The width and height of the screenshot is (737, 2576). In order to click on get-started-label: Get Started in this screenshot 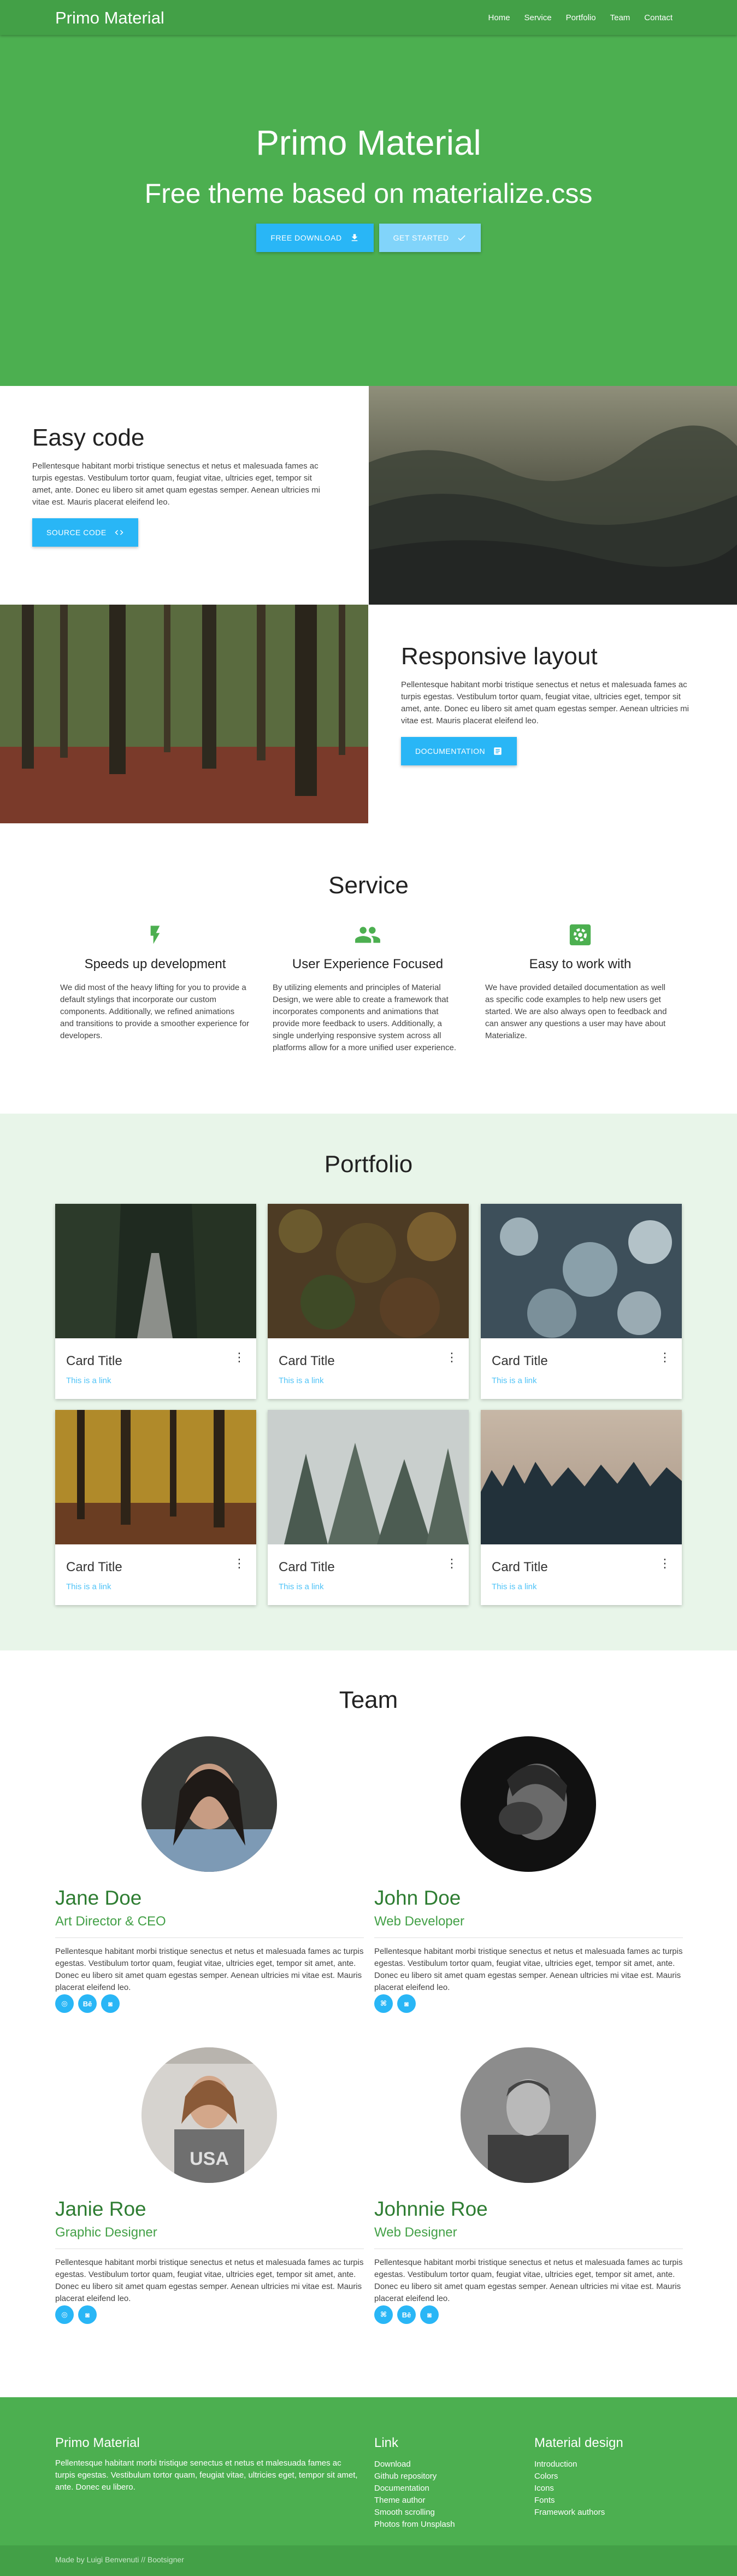, I will do `click(421, 238)`.